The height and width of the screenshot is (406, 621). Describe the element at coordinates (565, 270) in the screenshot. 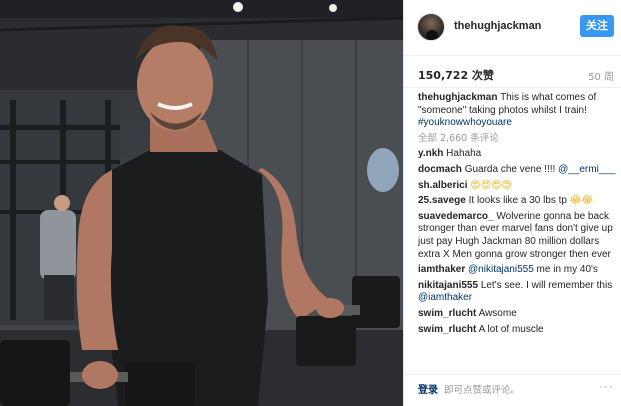

I see `comment-text: me in my 40's` at that location.